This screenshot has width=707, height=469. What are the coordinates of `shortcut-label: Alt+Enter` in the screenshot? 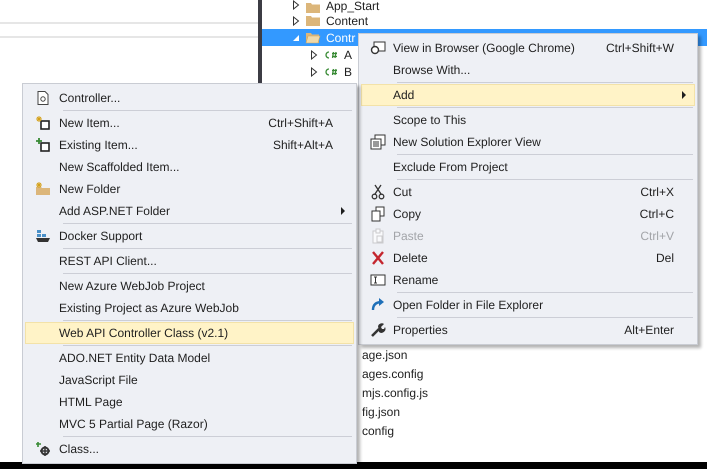 It's located at (648, 330).